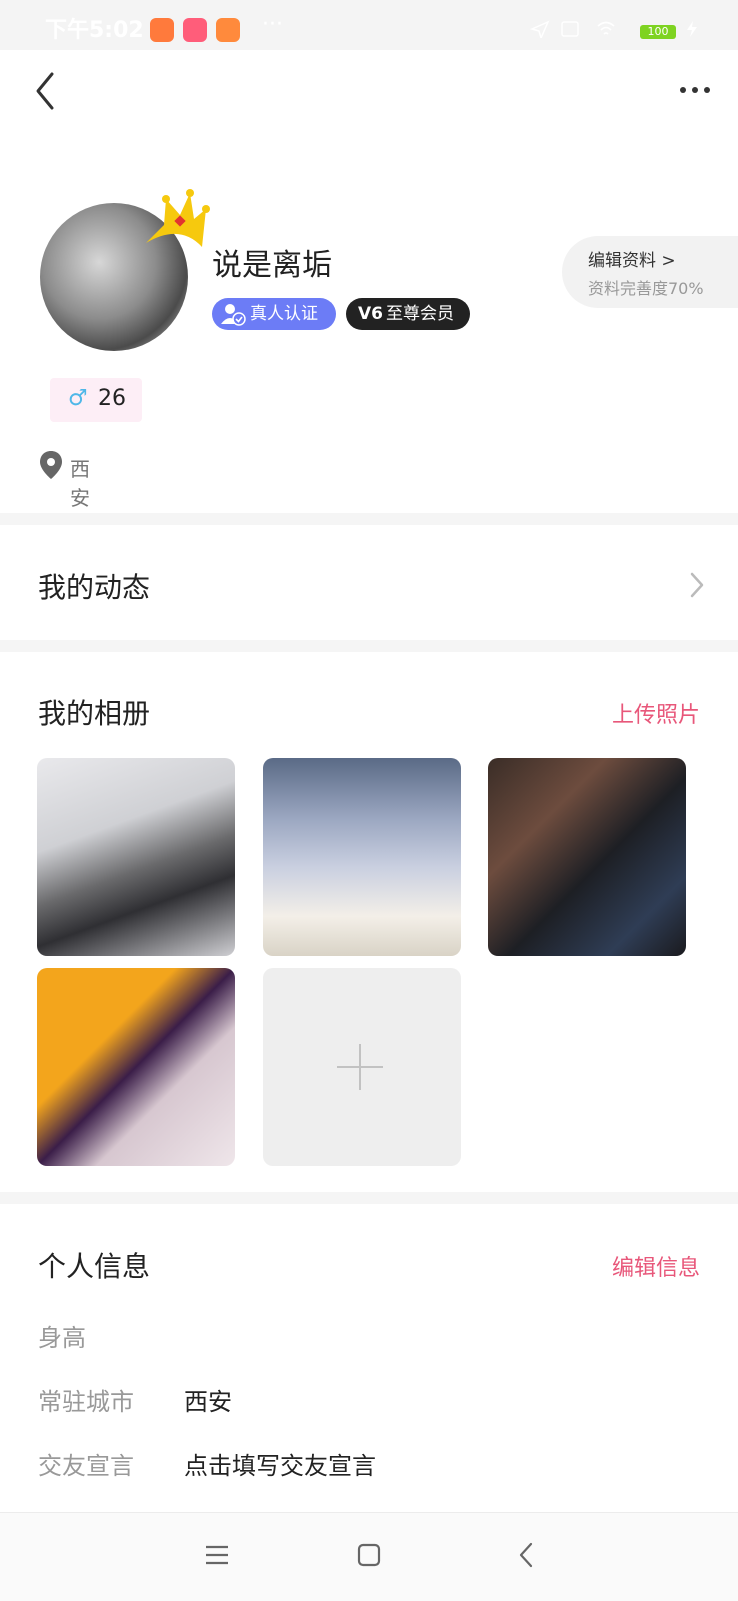 This screenshot has width=738, height=1601. I want to click on status-time: 下午5:02, so click(94, 30).